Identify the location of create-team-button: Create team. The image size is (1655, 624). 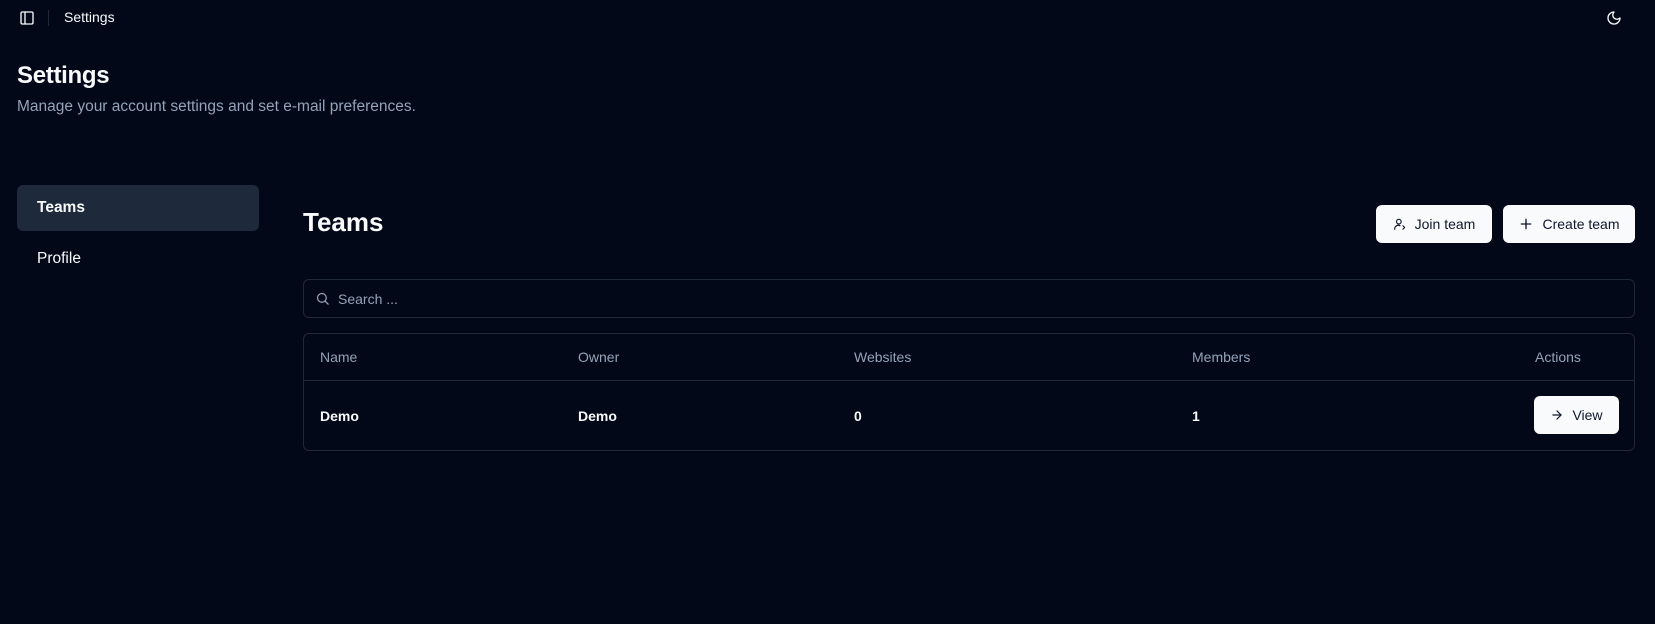
(1569, 224).